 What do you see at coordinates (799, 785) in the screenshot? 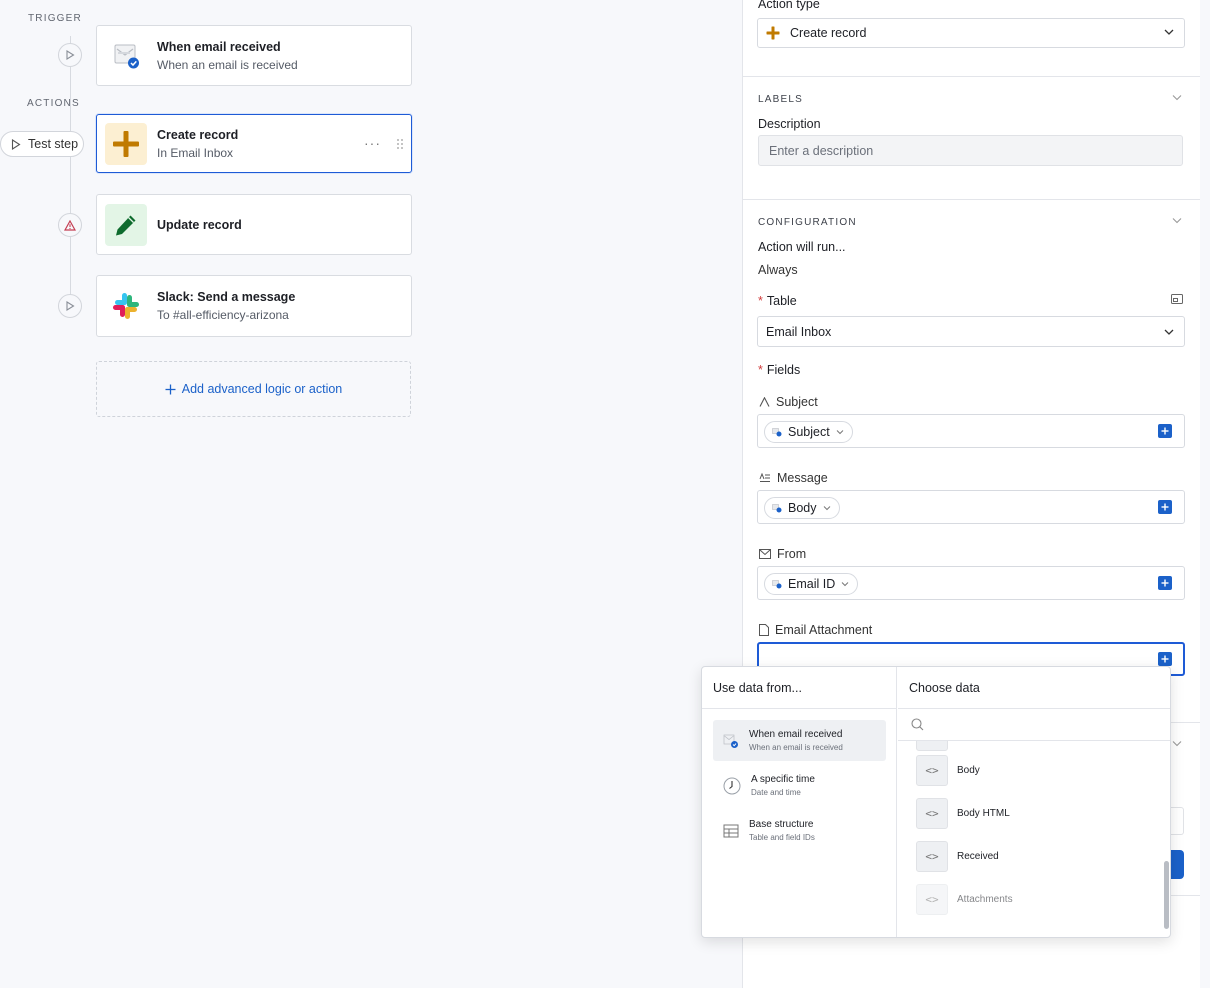
I see `source-item-specific-time: A specific time Date and time` at bounding box center [799, 785].